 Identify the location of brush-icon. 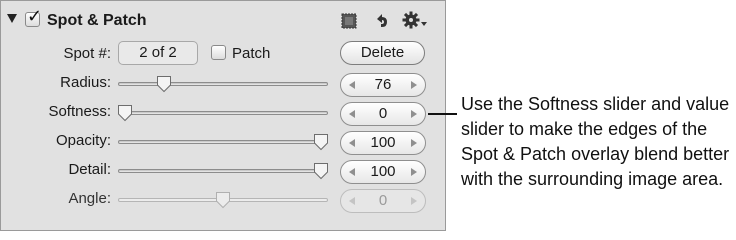
(349, 21).